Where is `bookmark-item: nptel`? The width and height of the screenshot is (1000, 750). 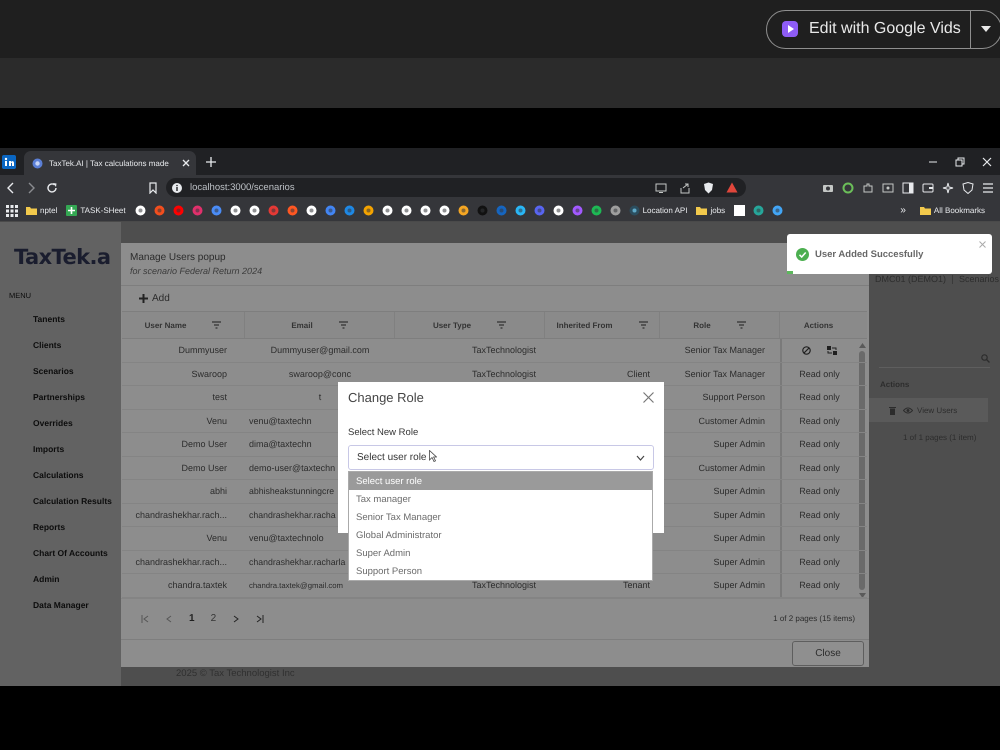
bookmark-item: nptel is located at coordinates (42, 210).